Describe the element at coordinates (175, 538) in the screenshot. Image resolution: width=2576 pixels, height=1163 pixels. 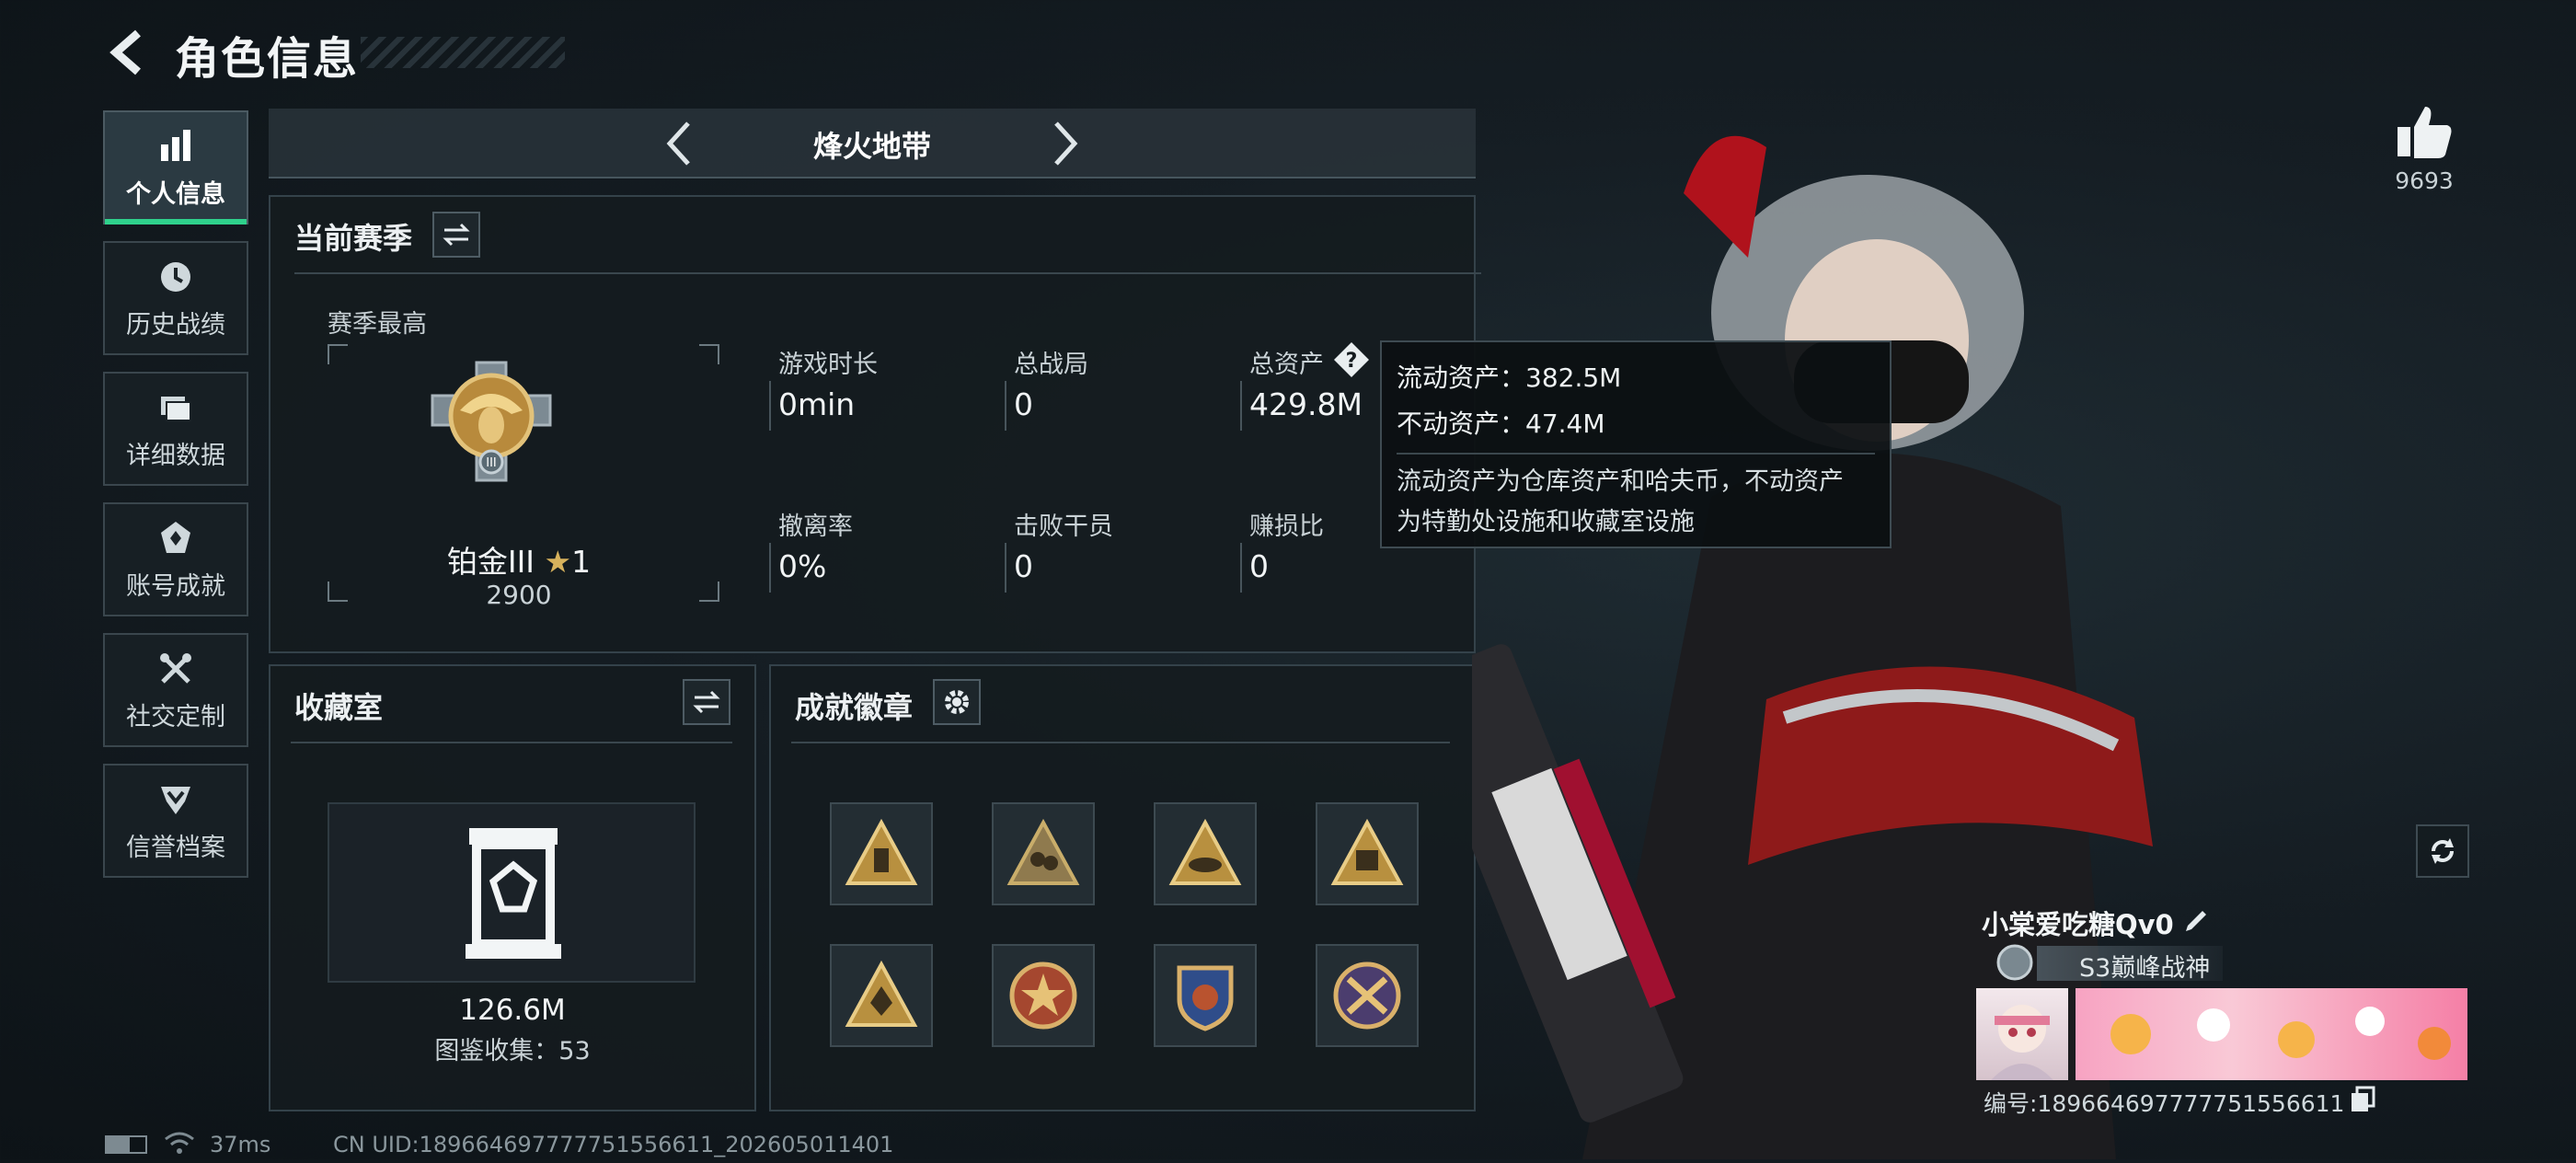
I see `medal-icon` at that location.